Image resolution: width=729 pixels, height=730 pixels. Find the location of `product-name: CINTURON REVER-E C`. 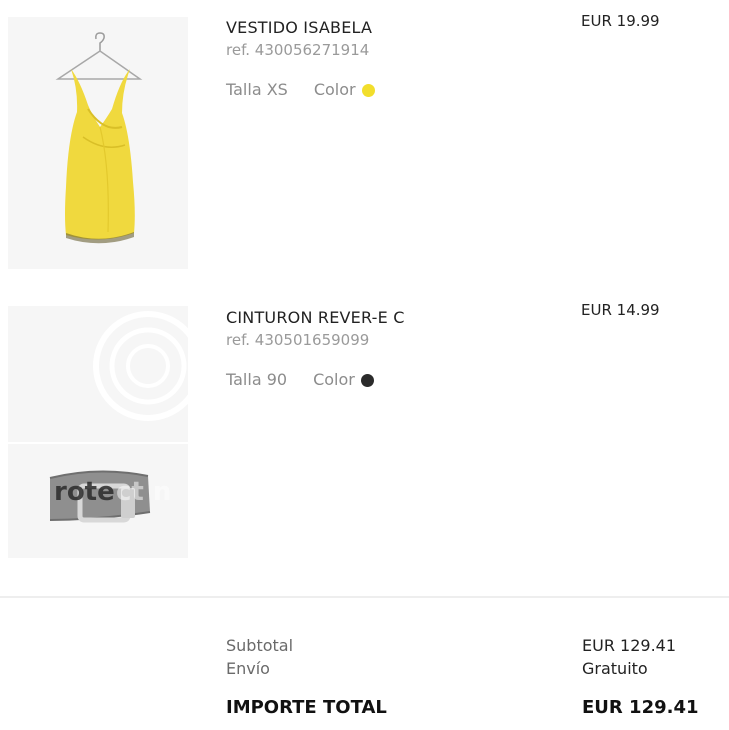

product-name: CINTURON REVER-E C is located at coordinates (315, 317).